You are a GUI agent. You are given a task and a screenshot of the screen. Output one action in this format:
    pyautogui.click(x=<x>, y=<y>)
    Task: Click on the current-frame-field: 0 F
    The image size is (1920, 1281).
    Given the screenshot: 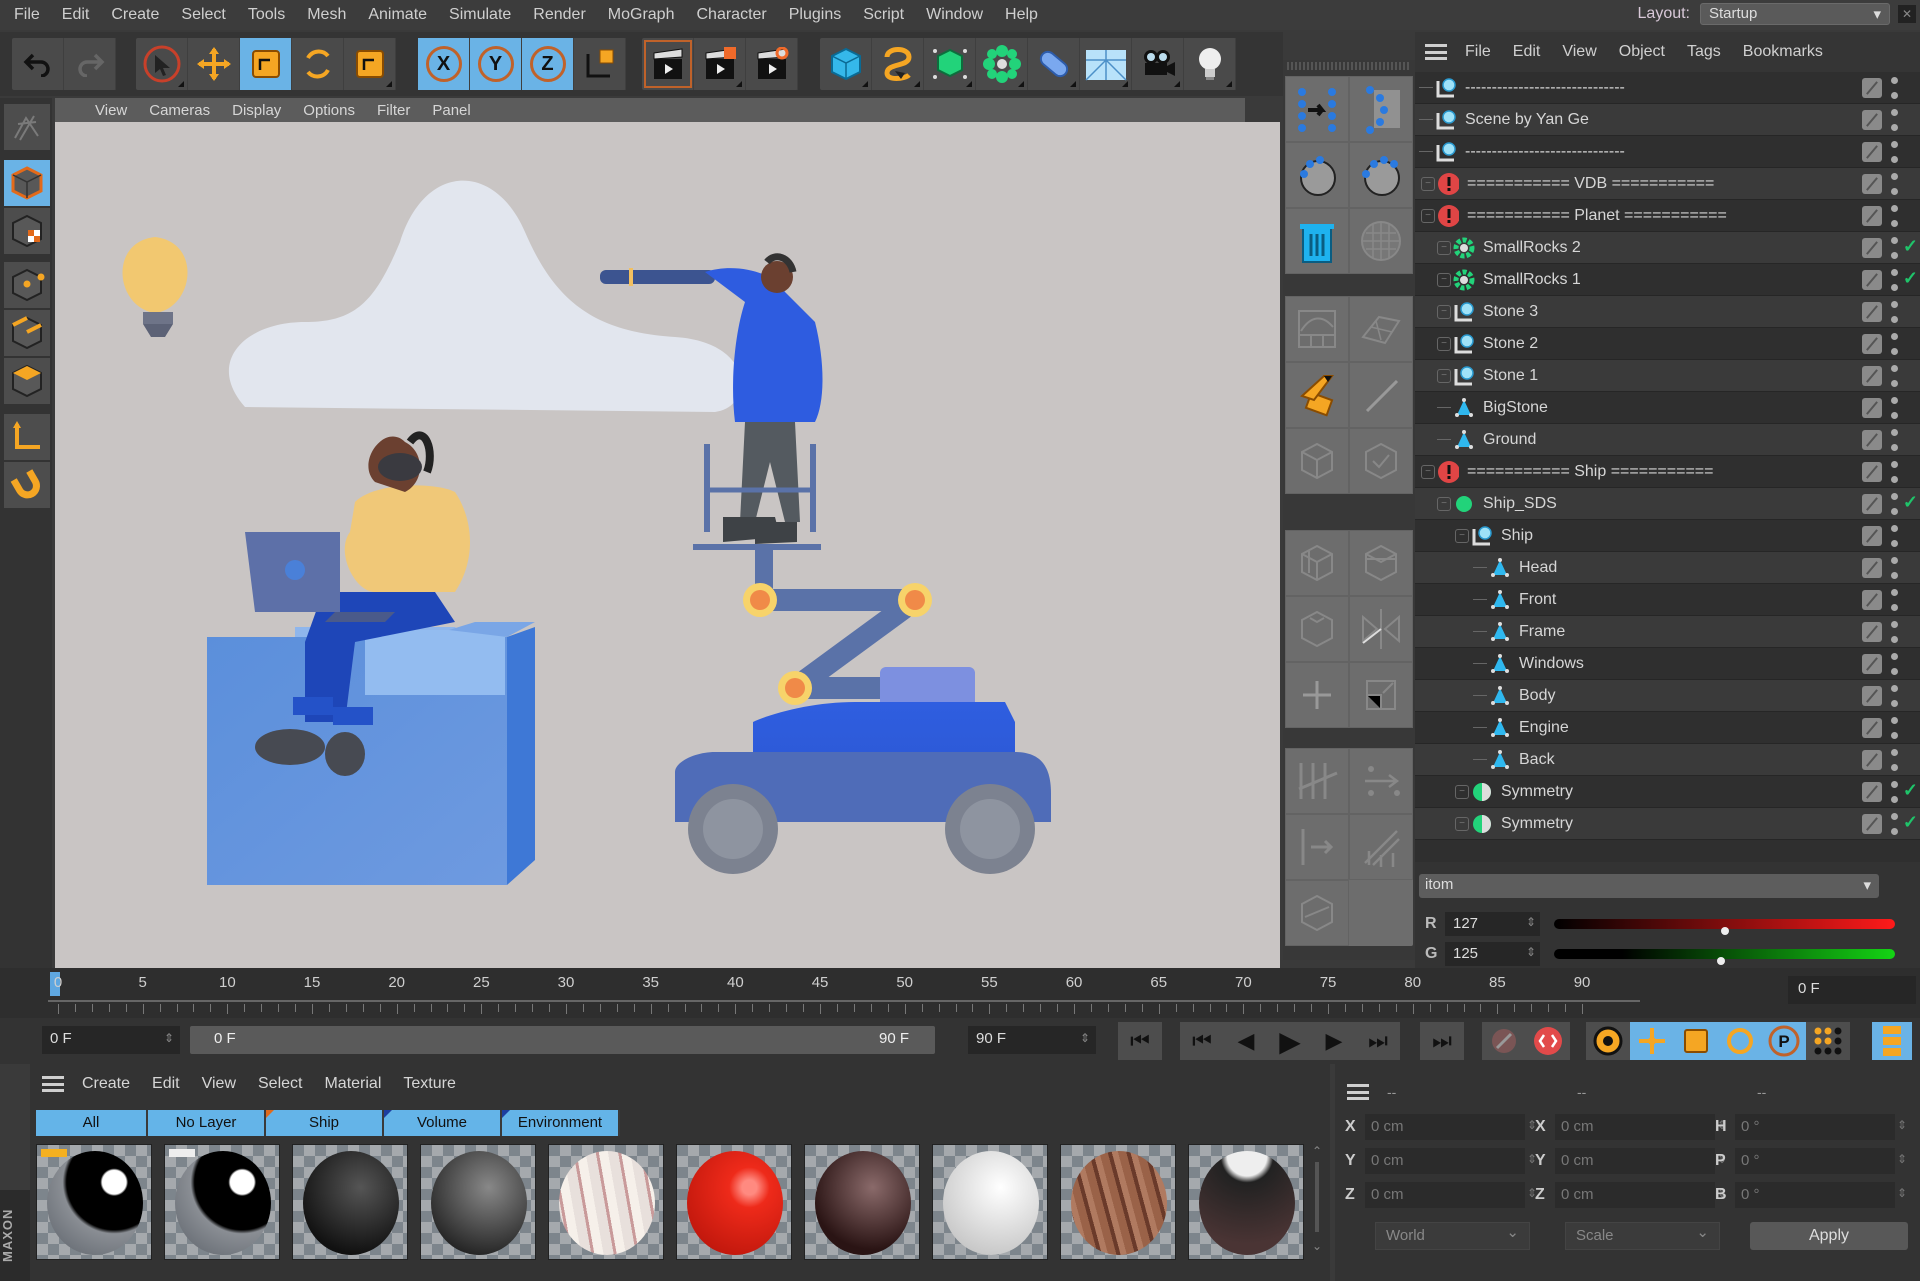 What is the action you would take?
    pyautogui.click(x=1852, y=990)
    